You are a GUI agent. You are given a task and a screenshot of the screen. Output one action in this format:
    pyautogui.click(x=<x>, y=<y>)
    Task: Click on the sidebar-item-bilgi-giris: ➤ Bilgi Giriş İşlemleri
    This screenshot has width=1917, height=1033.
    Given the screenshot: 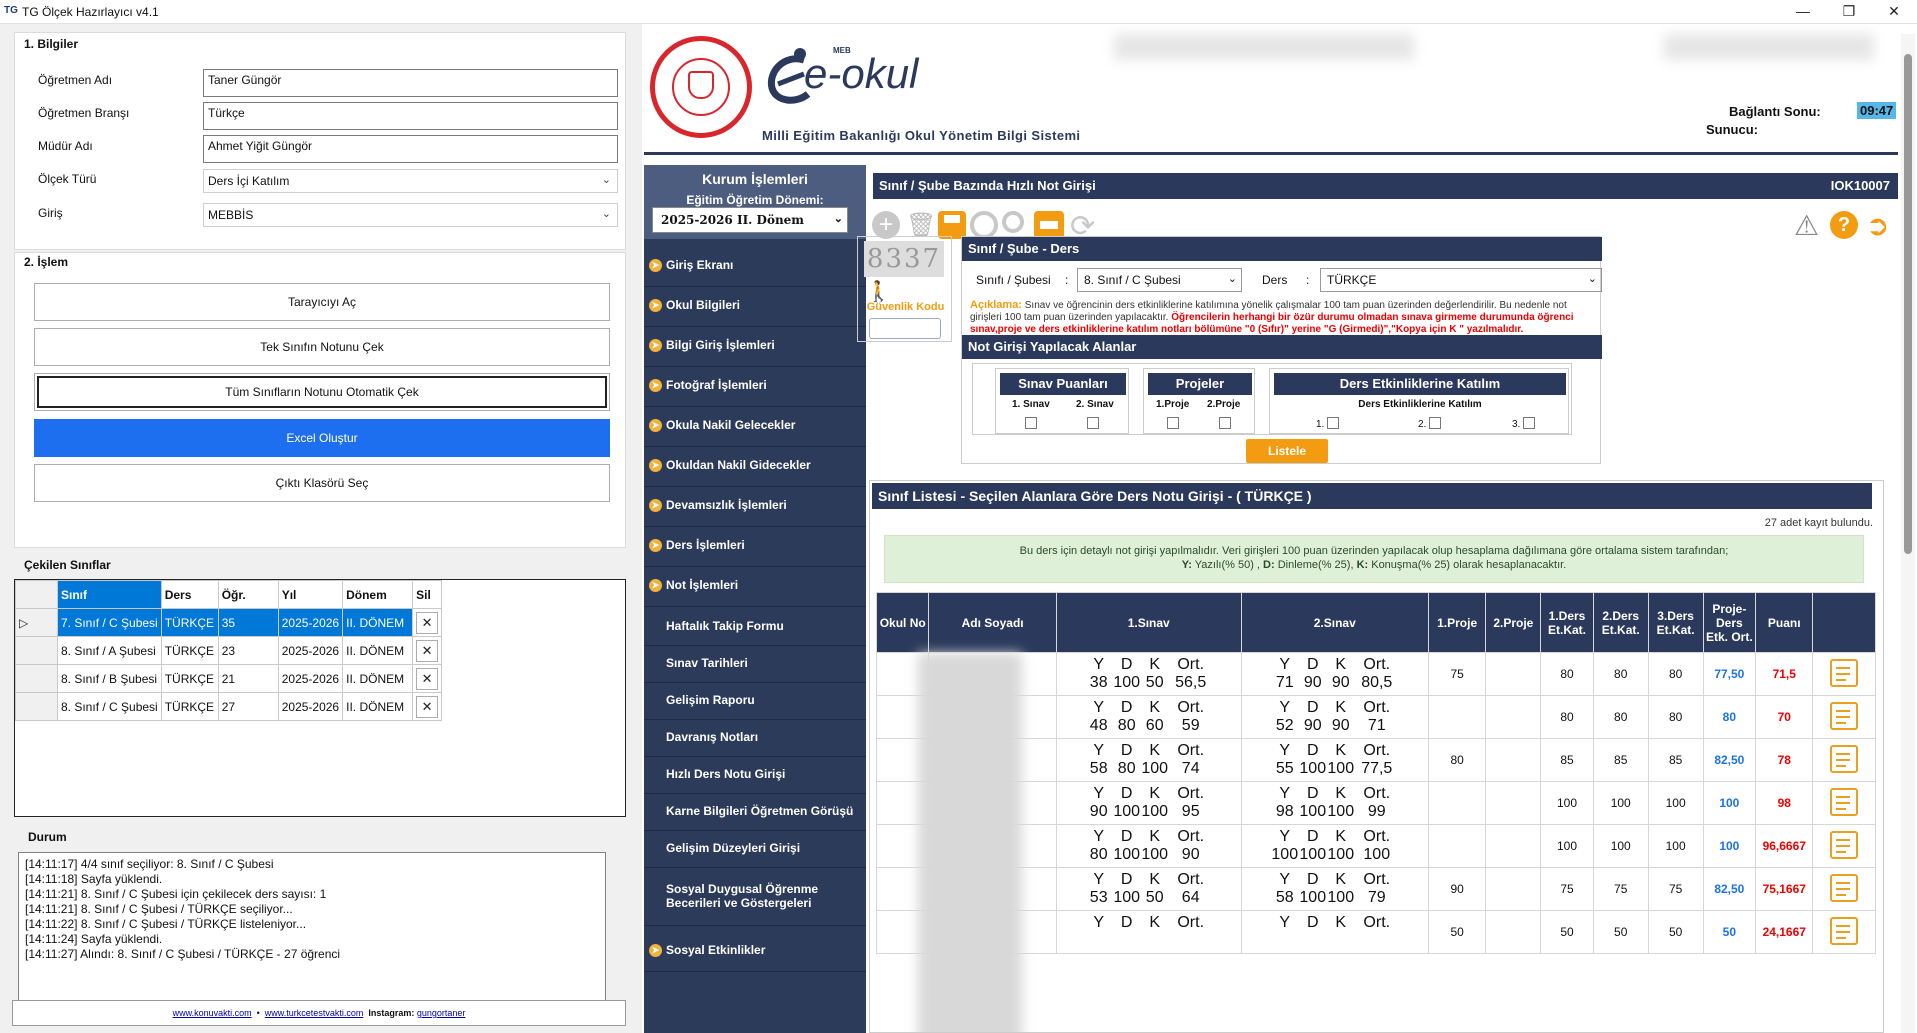 What is the action you would take?
    pyautogui.click(x=755, y=345)
    